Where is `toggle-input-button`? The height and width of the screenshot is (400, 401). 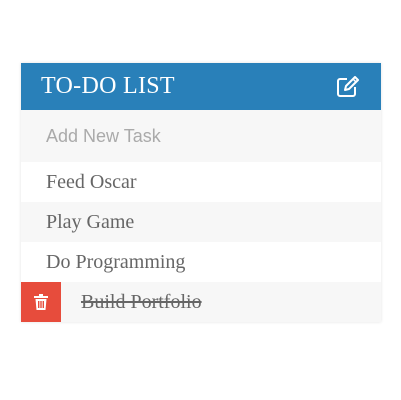
toggle-input-button is located at coordinates (348, 87).